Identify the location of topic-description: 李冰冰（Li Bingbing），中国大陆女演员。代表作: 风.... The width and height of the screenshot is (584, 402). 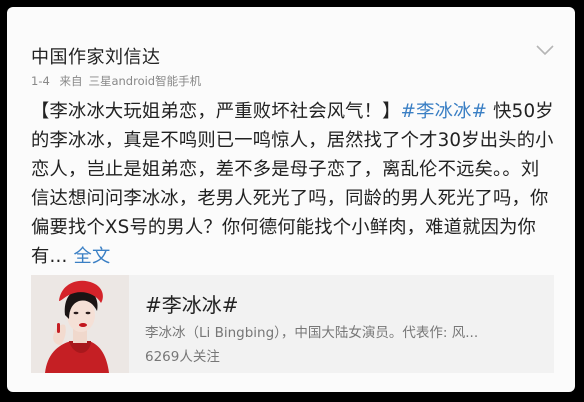
(312, 333).